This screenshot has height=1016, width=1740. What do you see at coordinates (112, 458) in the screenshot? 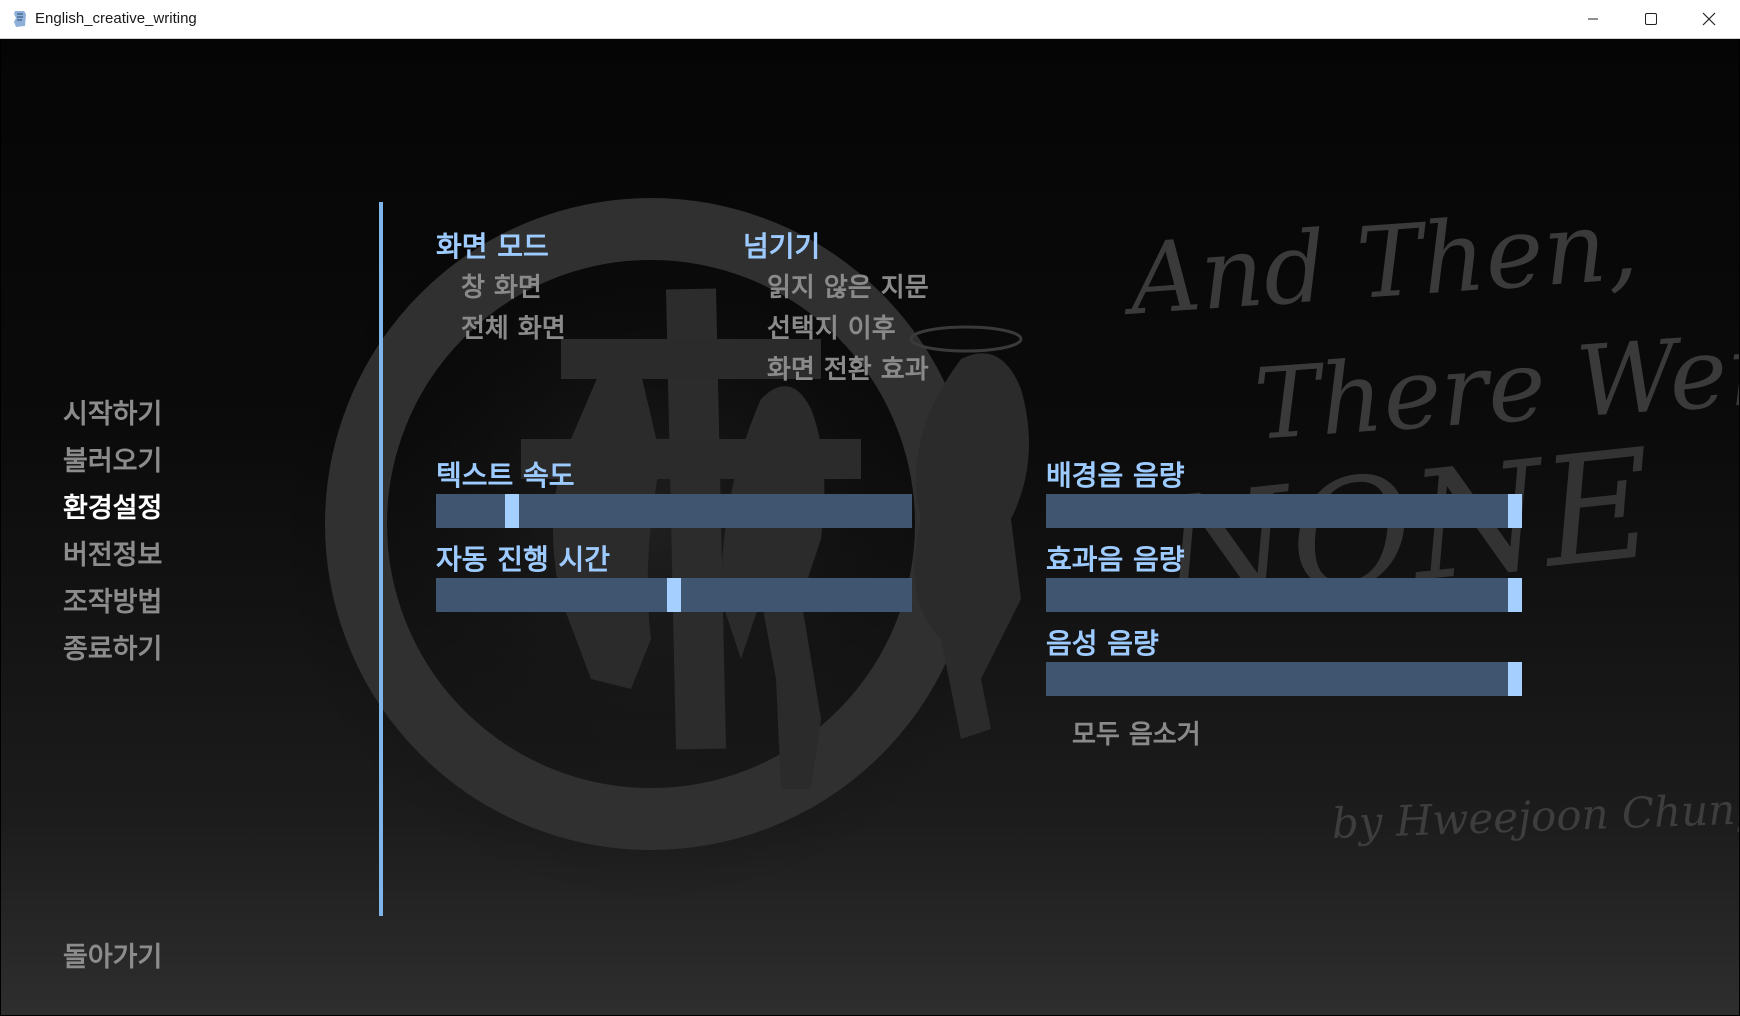
I see `menu-item-load: 불러오기` at bounding box center [112, 458].